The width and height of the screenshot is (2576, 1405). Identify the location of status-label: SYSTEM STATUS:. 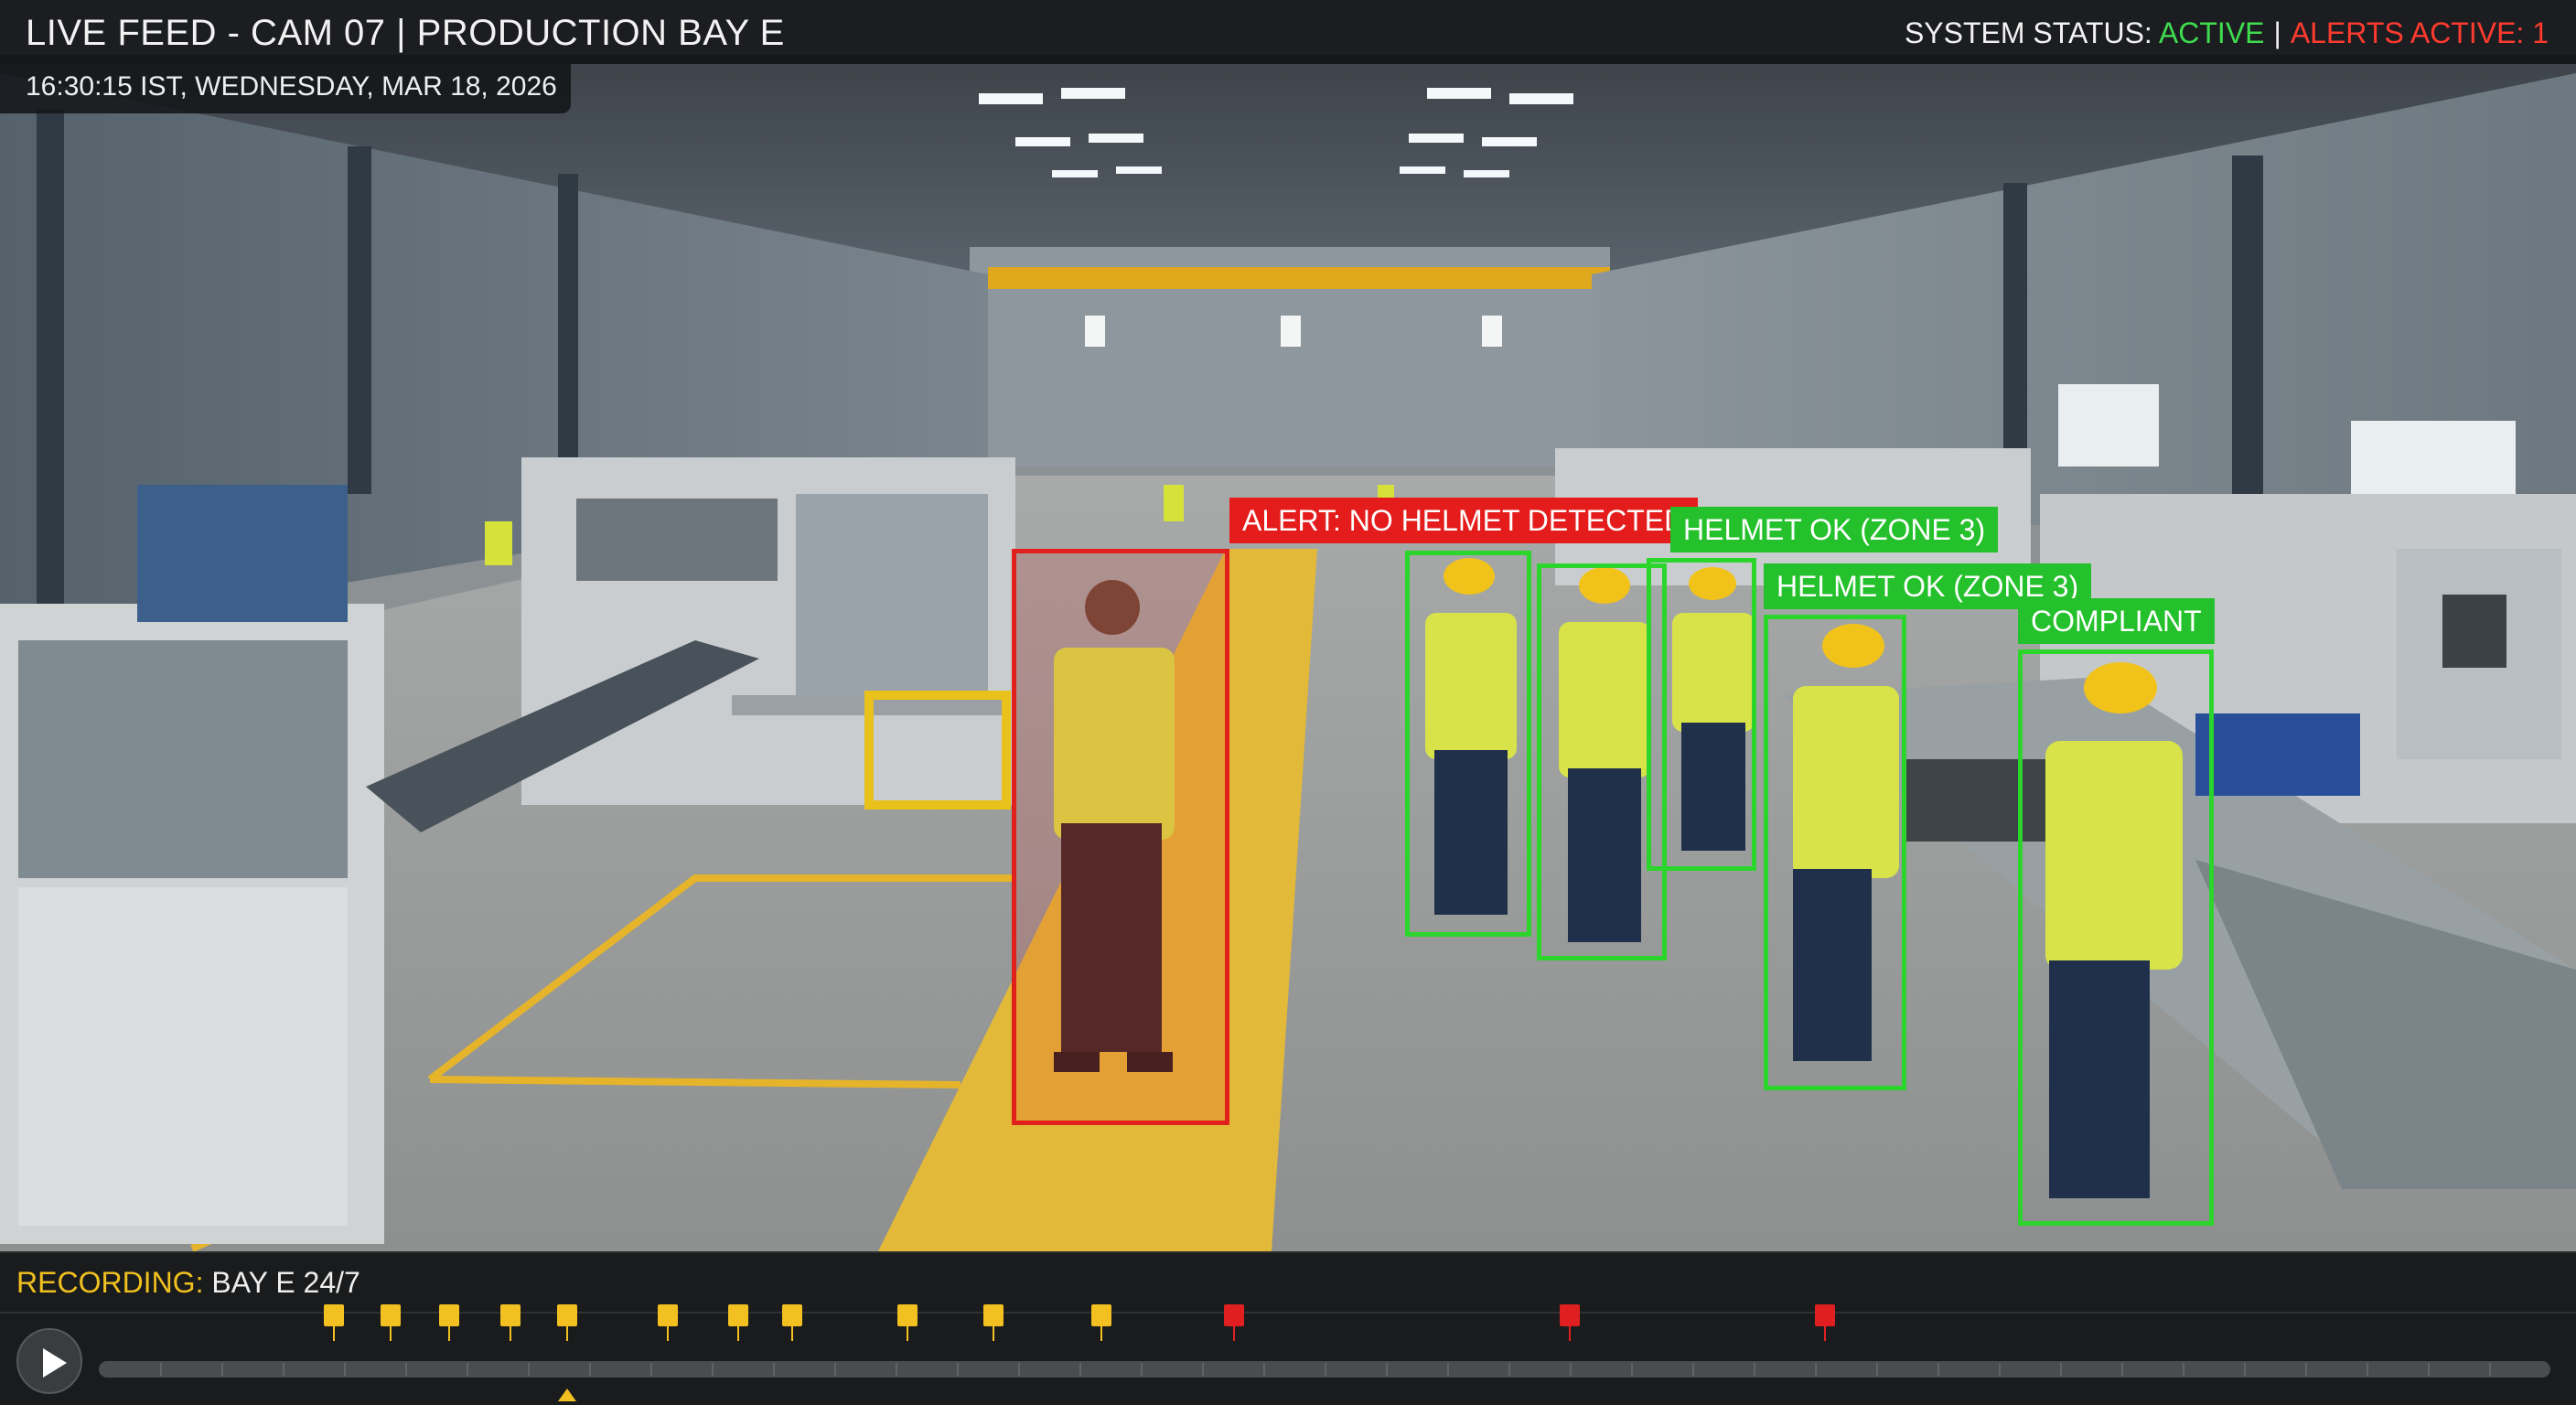
(2028, 32).